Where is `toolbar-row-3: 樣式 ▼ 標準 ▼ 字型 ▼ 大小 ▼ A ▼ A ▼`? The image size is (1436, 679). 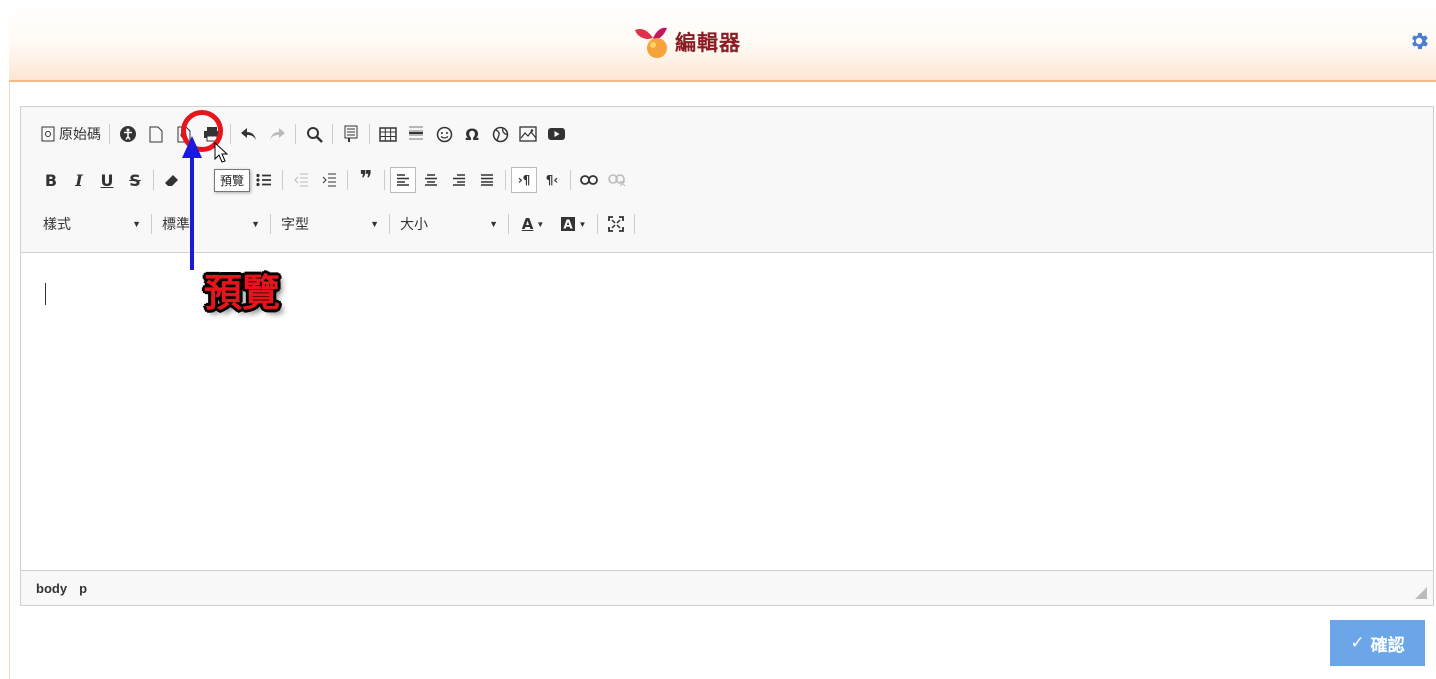 toolbar-row-3: 樣式 ▼ 標準 ▼ 字型 ▼ 大小 ▼ A ▼ A ▼ is located at coordinates (338, 224).